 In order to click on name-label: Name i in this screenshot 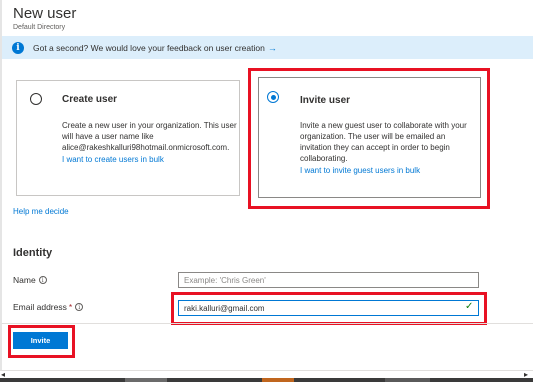, I will do `click(30, 280)`.